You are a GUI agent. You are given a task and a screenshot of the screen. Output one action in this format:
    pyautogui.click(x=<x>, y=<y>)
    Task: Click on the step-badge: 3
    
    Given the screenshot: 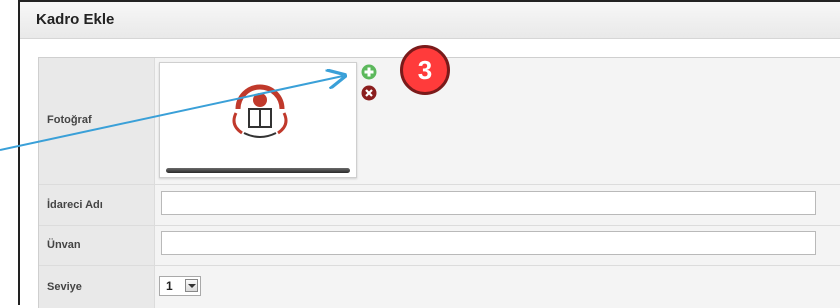 What is the action you would take?
    pyautogui.click(x=425, y=70)
    